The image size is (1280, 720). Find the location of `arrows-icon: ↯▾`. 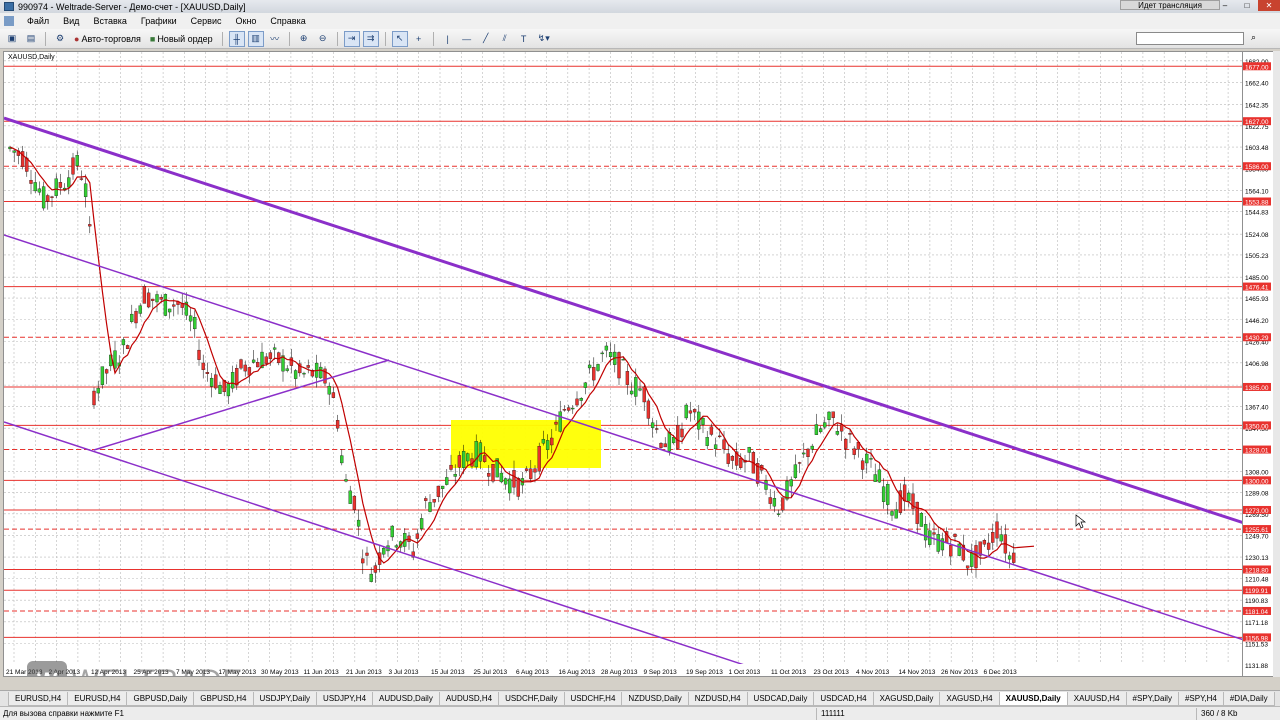

arrows-icon: ↯▾ is located at coordinates (544, 39).